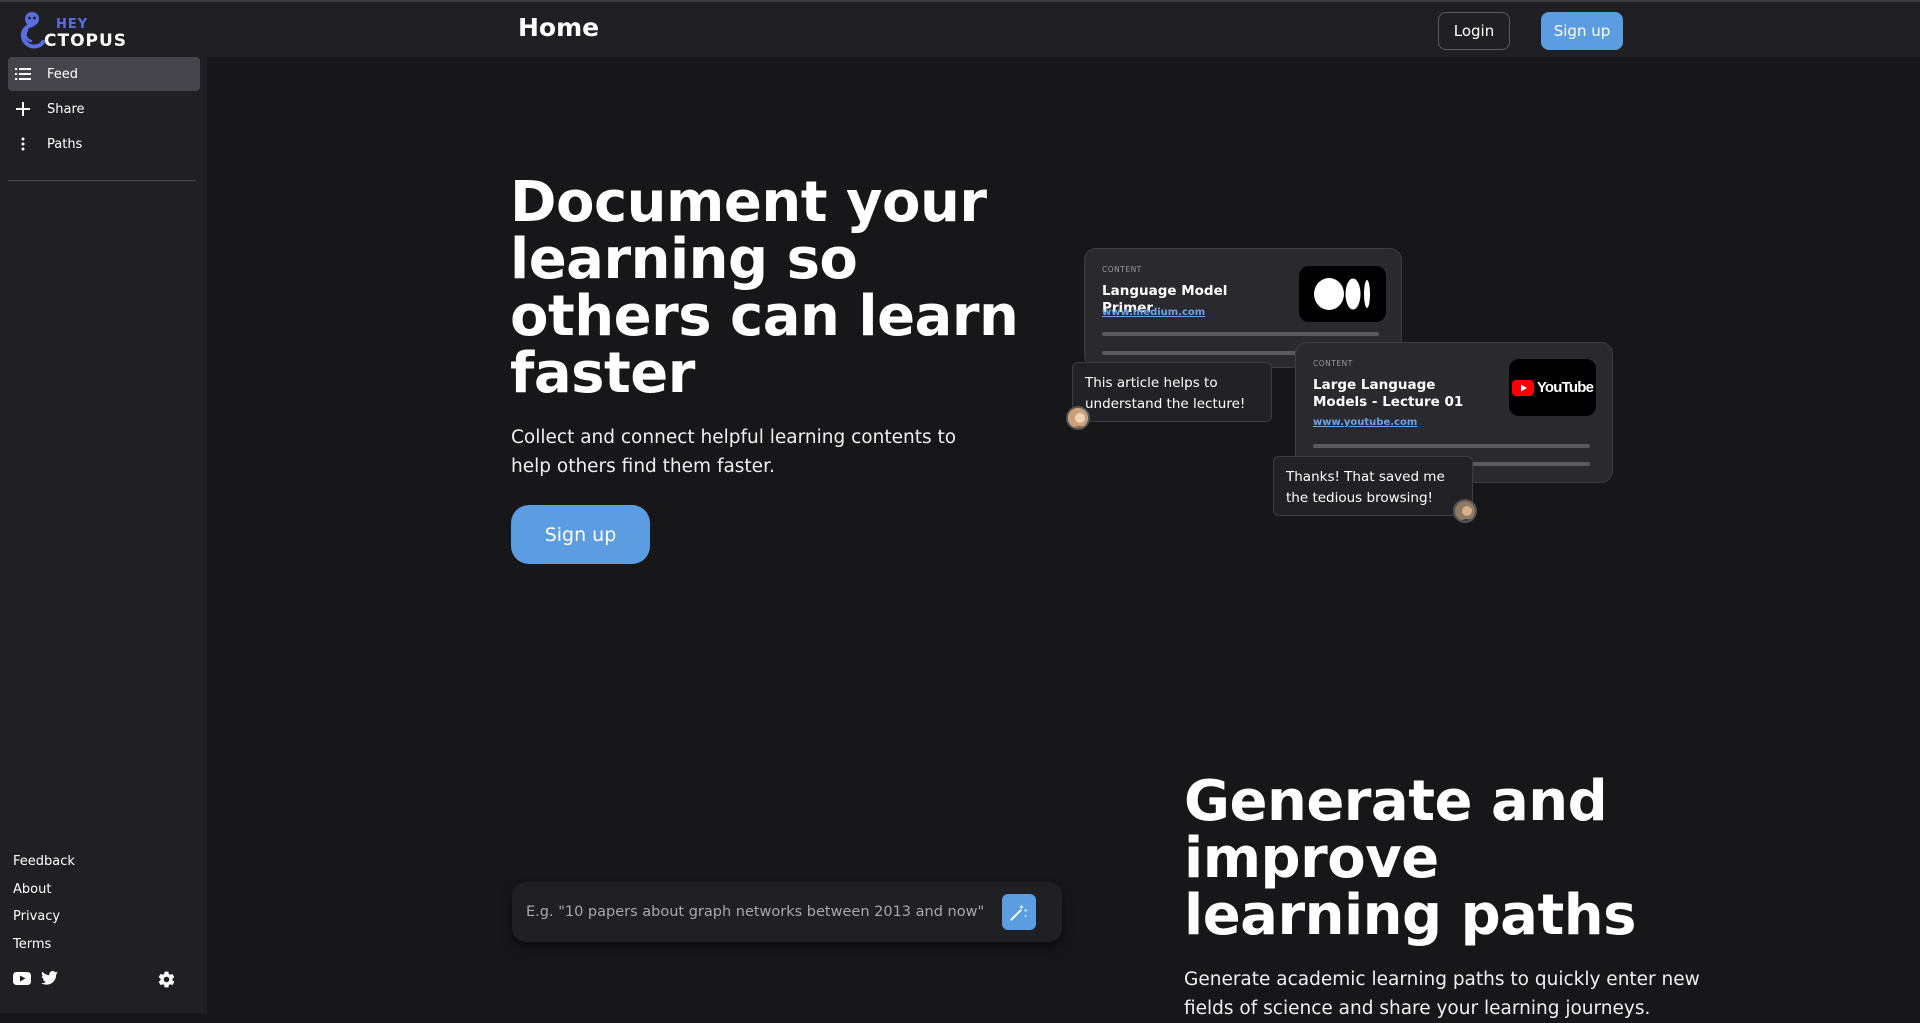  Describe the element at coordinates (44, 950) in the screenshot. I see `footer-link-terms: Terms` at that location.